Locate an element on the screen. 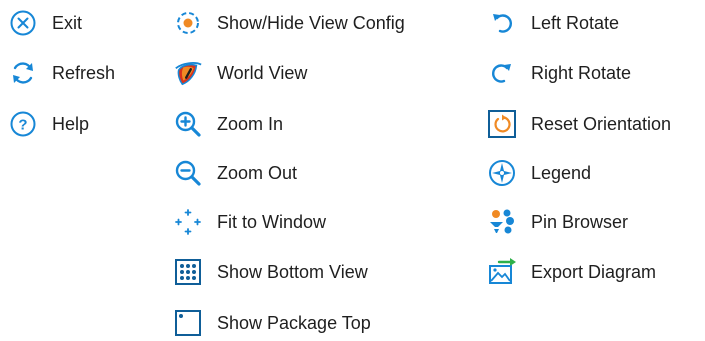 The image size is (705, 341). reset-orientation-label: Reset Orientation is located at coordinates (601, 123).